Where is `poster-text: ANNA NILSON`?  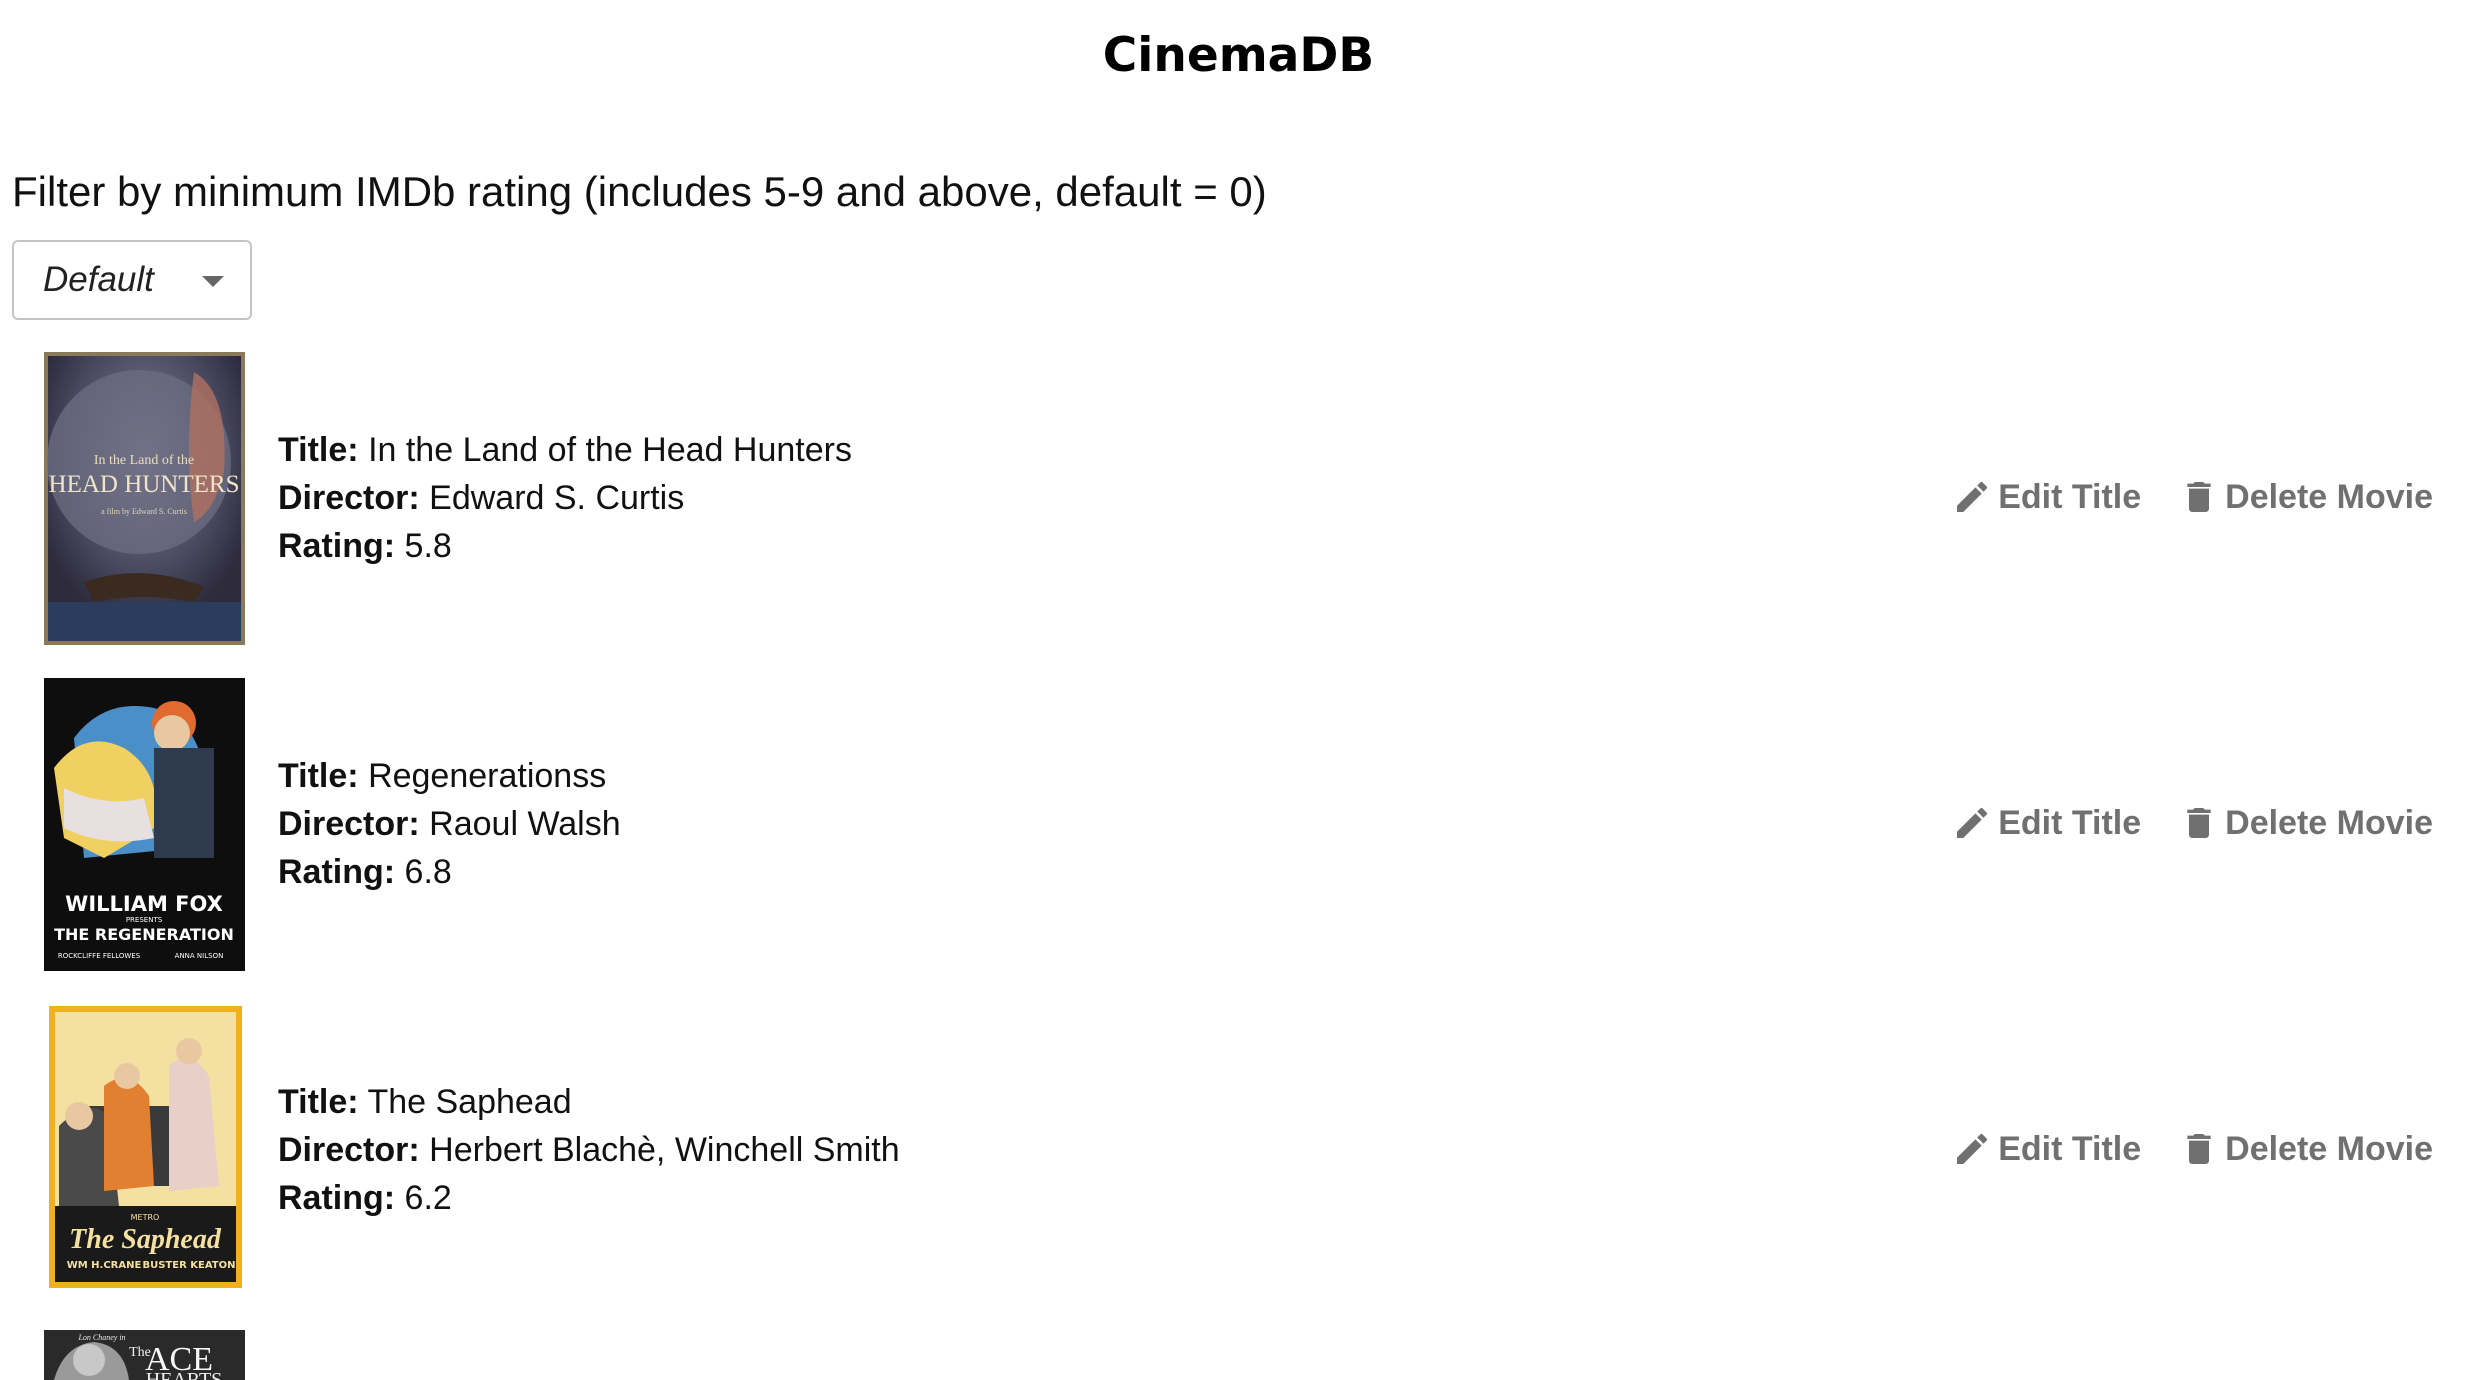 poster-text: ANNA NILSON is located at coordinates (199, 956).